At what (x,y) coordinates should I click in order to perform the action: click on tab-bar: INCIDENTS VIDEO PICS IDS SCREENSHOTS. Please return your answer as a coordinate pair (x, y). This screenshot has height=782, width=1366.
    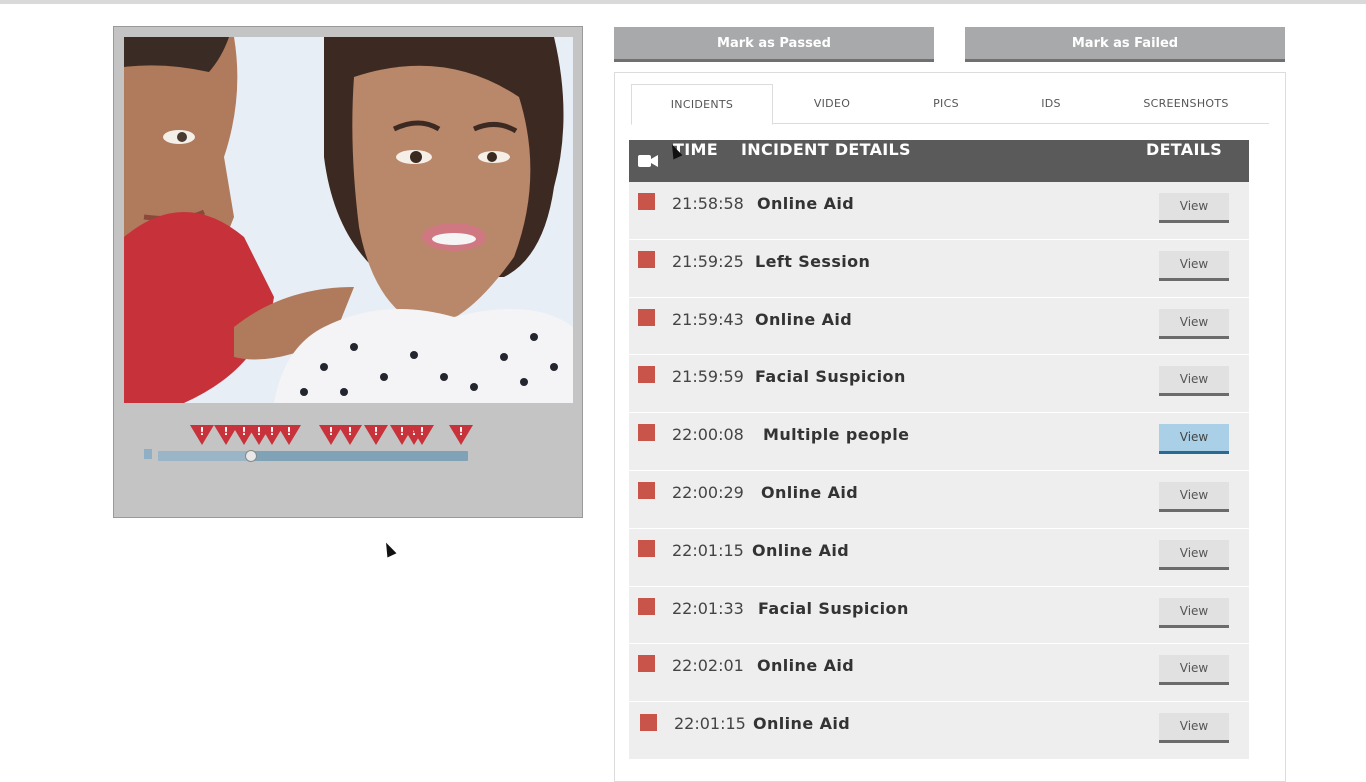
    Looking at the image, I should click on (950, 104).